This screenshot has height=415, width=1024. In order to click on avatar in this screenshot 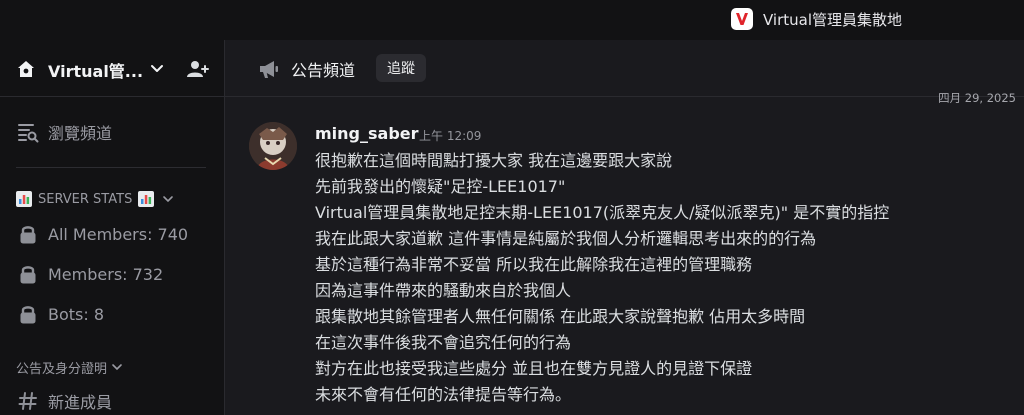, I will do `click(273, 146)`.